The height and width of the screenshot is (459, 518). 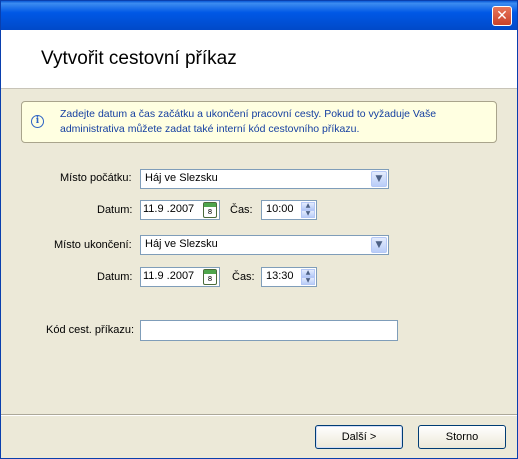 I want to click on start-time-label: Čas:, so click(x=241, y=210).